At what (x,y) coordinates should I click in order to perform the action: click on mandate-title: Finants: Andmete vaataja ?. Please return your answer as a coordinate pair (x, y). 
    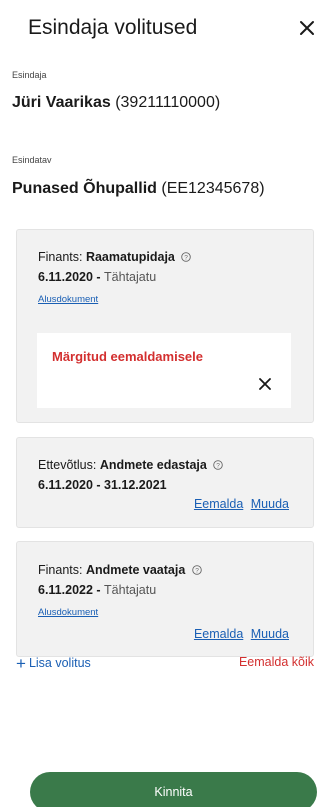
    Looking at the image, I should click on (120, 570).